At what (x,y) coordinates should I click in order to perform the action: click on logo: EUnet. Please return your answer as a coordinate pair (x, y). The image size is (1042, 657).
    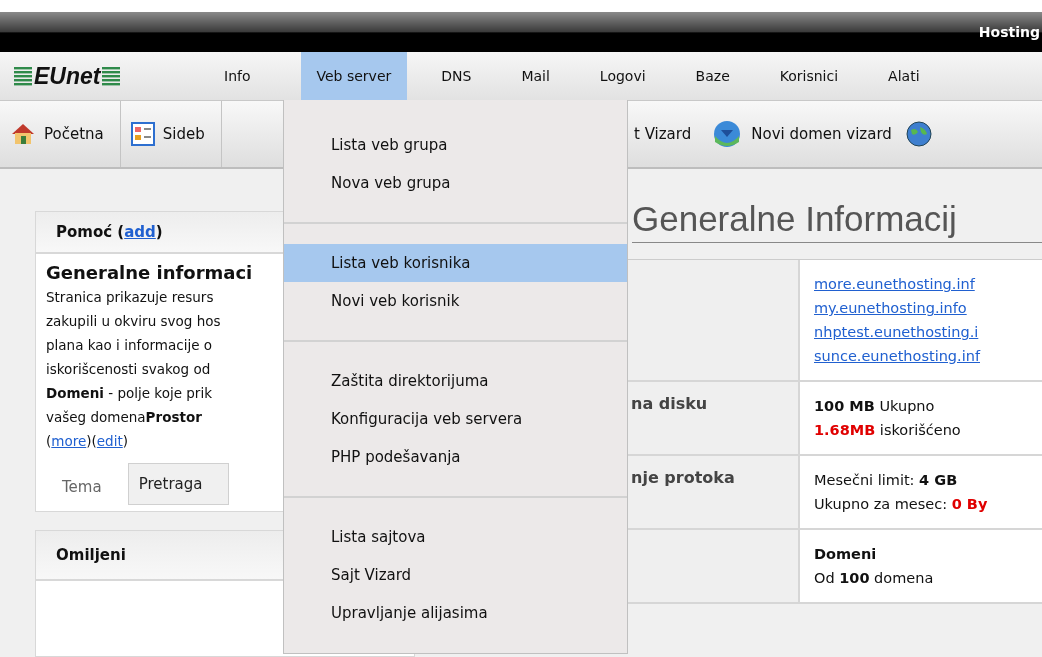
    Looking at the image, I should click on (67, 76).